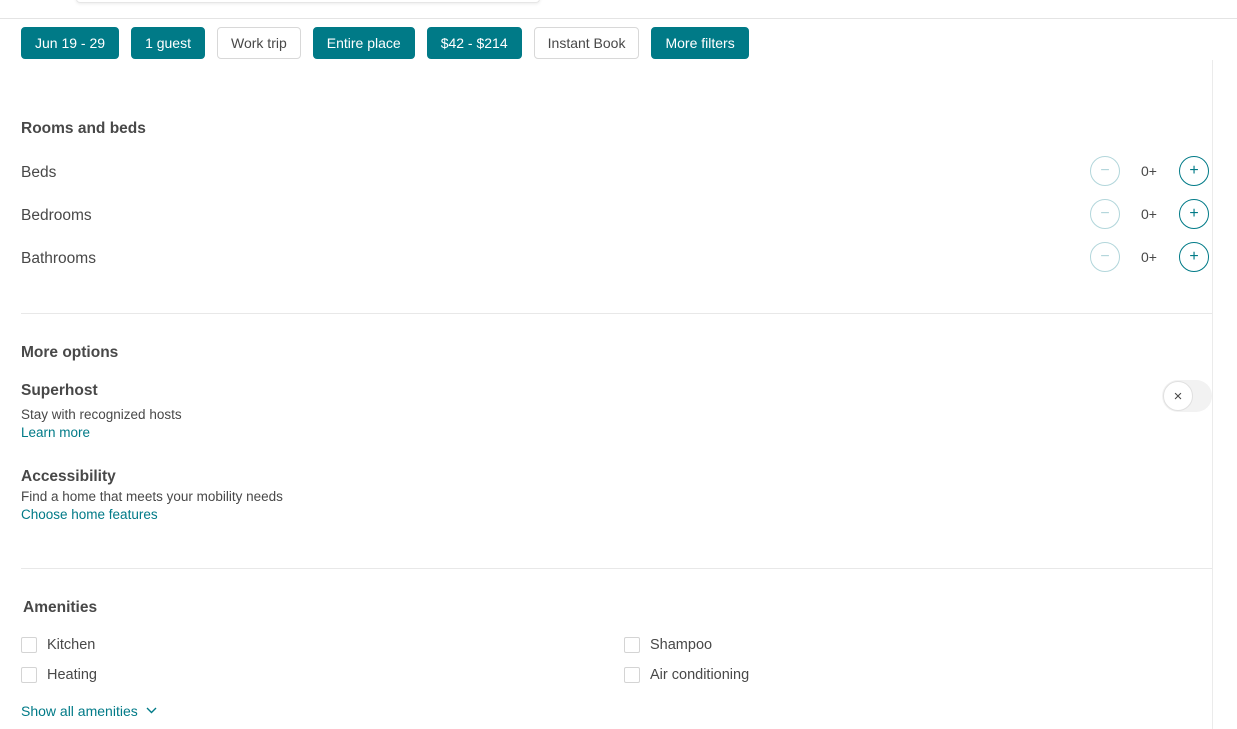 This screenshot has height=729, width=1237. I want to click on home-type-filter-button: Entire place, so click(363, 43).